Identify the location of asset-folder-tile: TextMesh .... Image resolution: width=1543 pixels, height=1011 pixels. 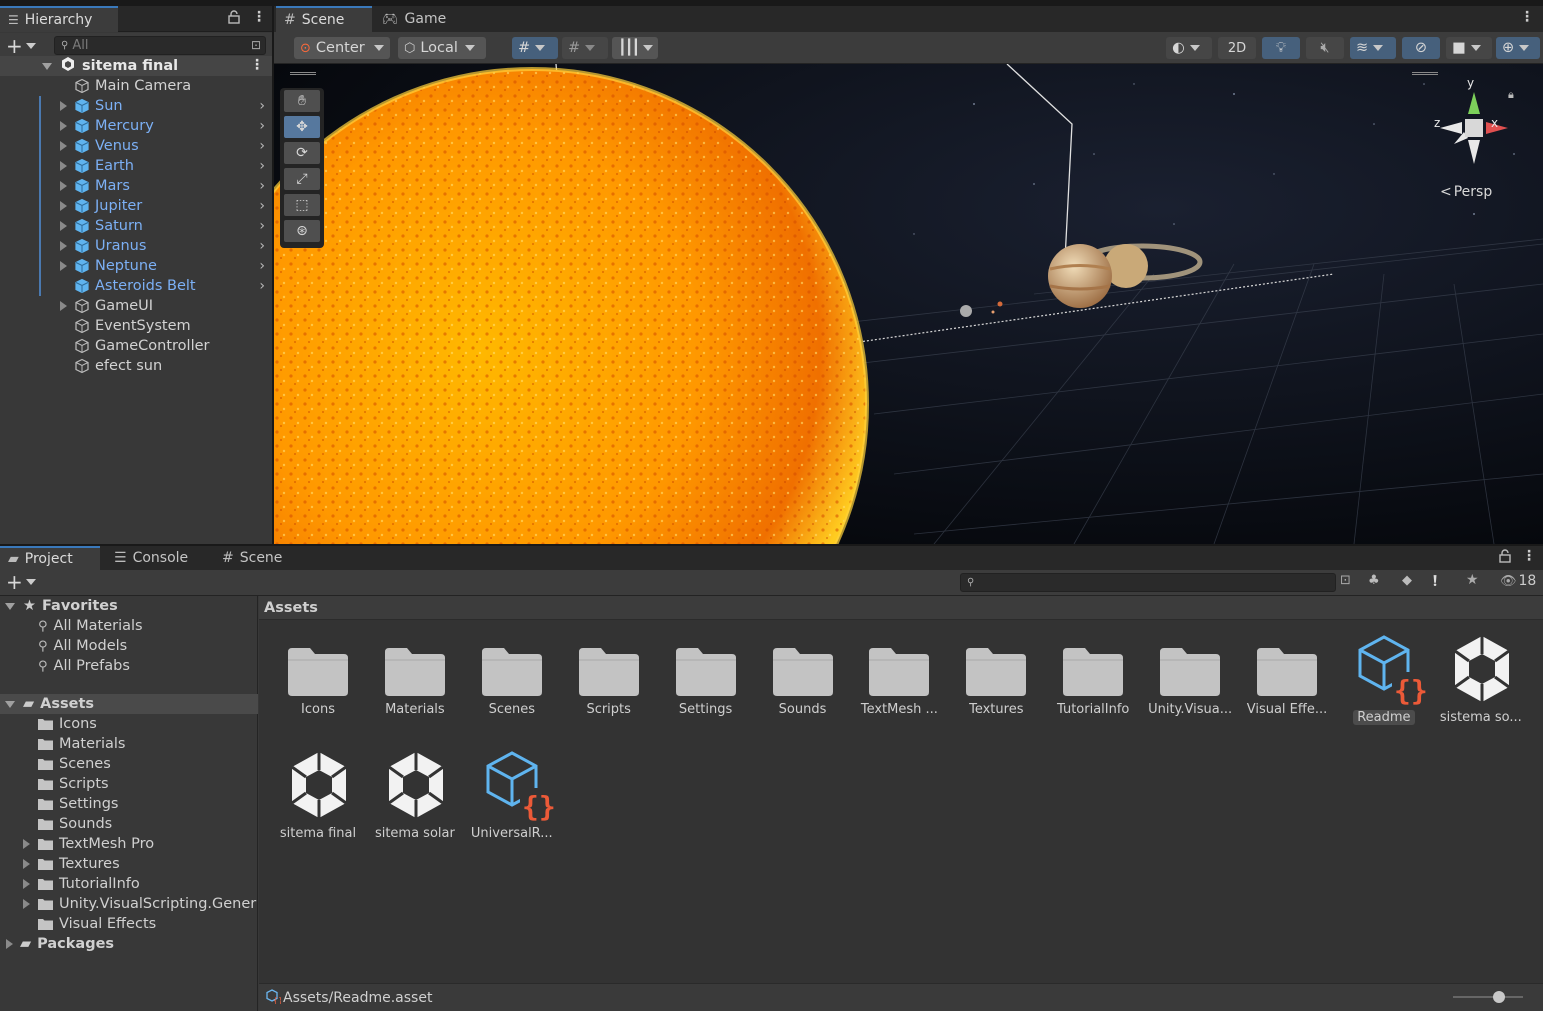
(899, 681).